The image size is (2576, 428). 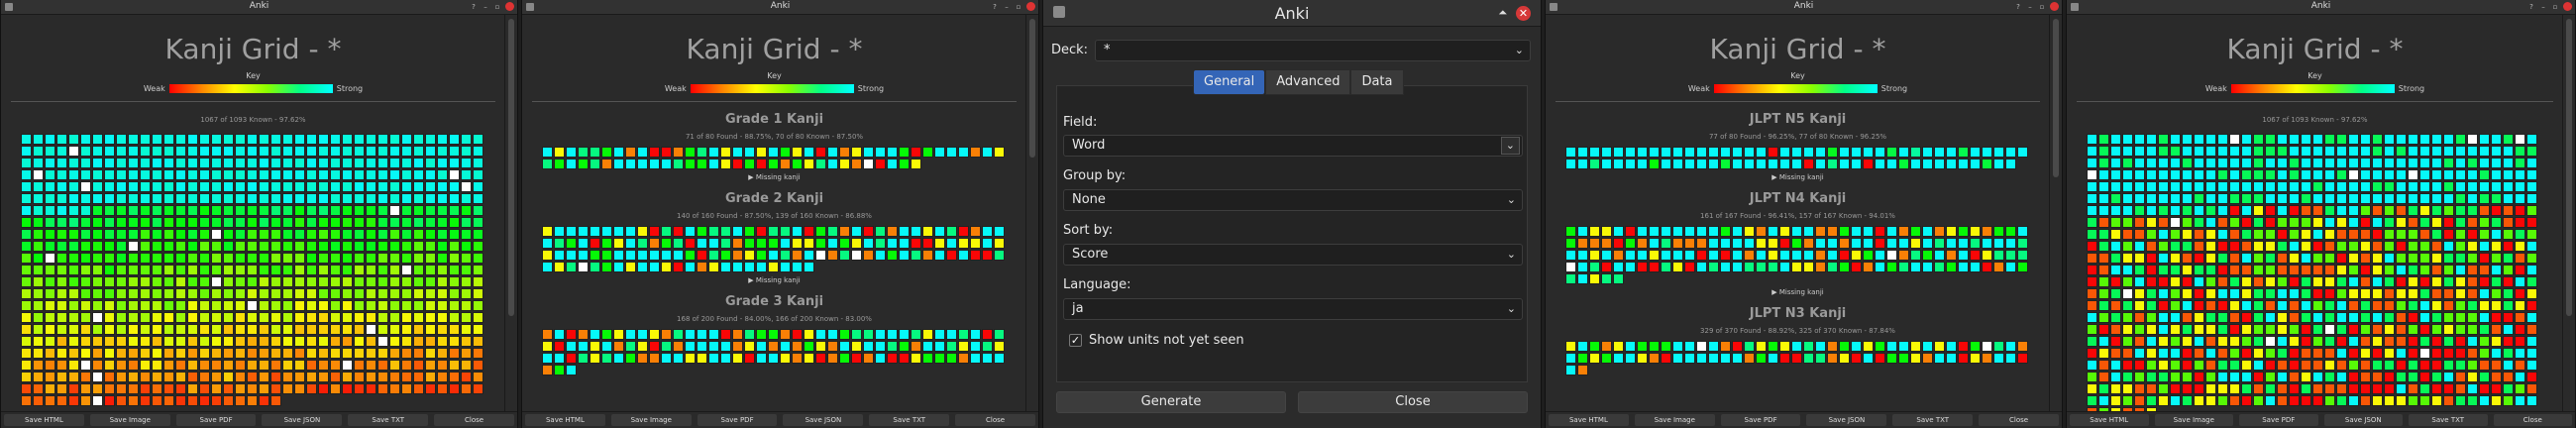 I want to click on sortby-select: Score ⌄, so click(x=1293, y=255).